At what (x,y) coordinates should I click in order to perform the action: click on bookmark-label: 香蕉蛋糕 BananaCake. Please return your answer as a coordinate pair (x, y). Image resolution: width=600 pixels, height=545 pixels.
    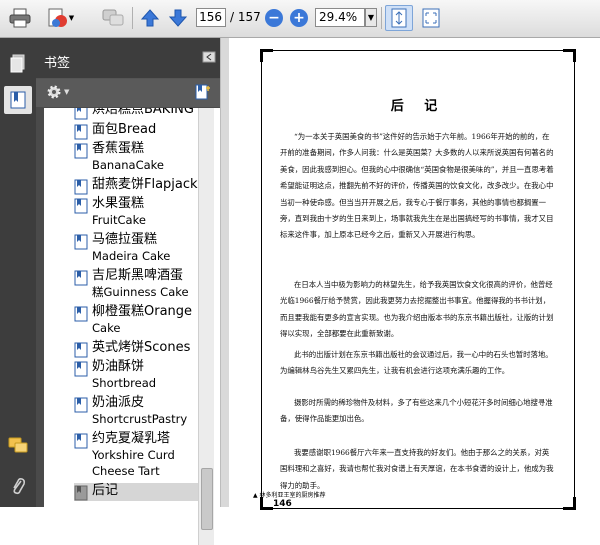
    Looking at the image, I should click on (128, 156).